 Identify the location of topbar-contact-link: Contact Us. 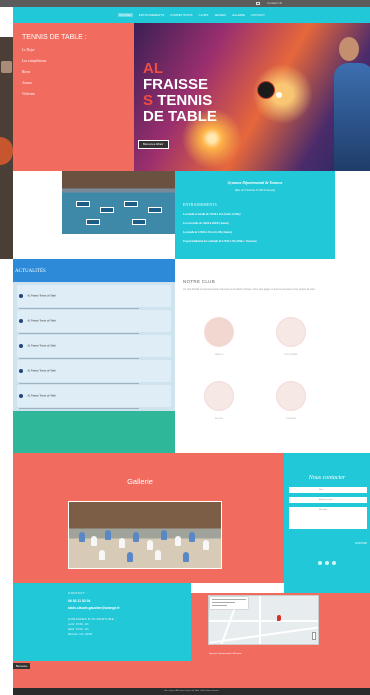
(274, 3).